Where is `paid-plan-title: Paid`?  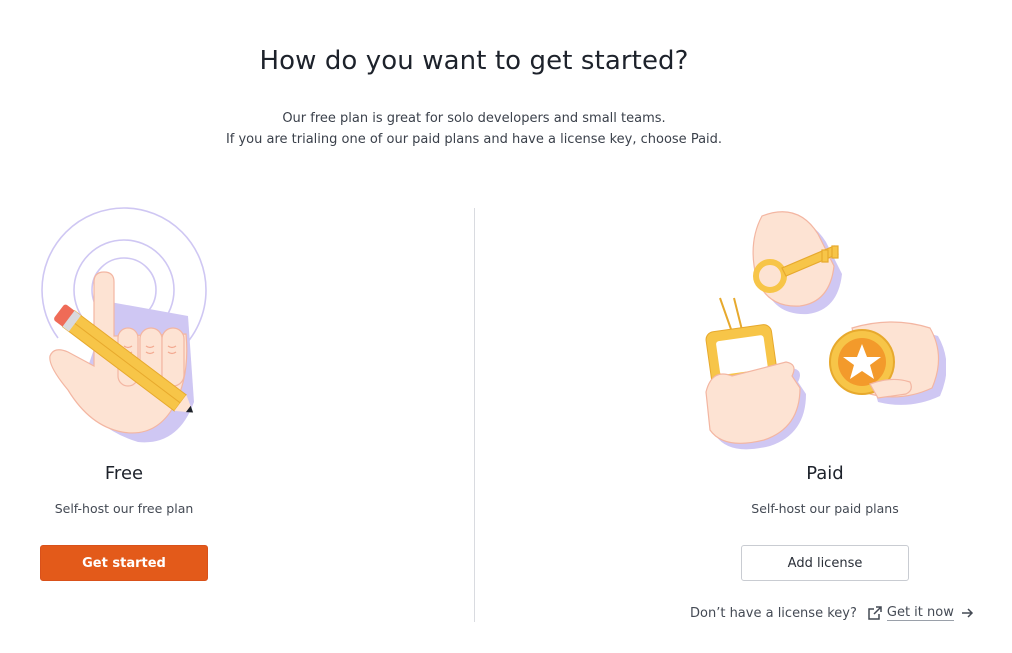
paid-plan-title: Paid is located at coordinates (825, 473).